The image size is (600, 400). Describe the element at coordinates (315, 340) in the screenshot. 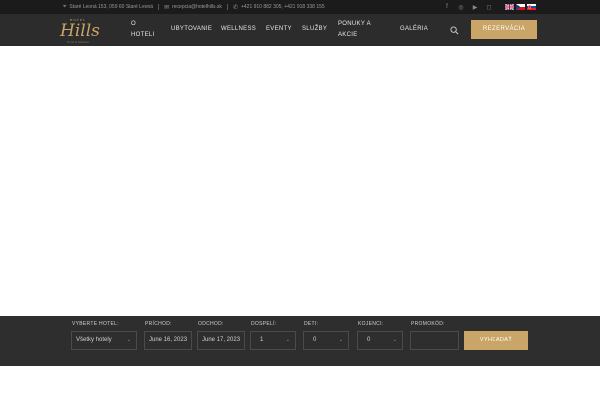

I see `children-value: 0` at that location.